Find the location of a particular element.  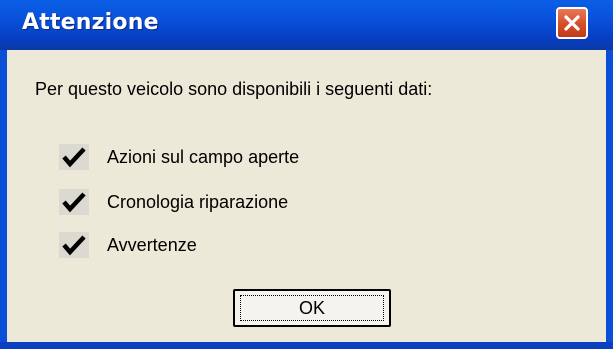

ok-button: OK is located at coordinates (312, 308).